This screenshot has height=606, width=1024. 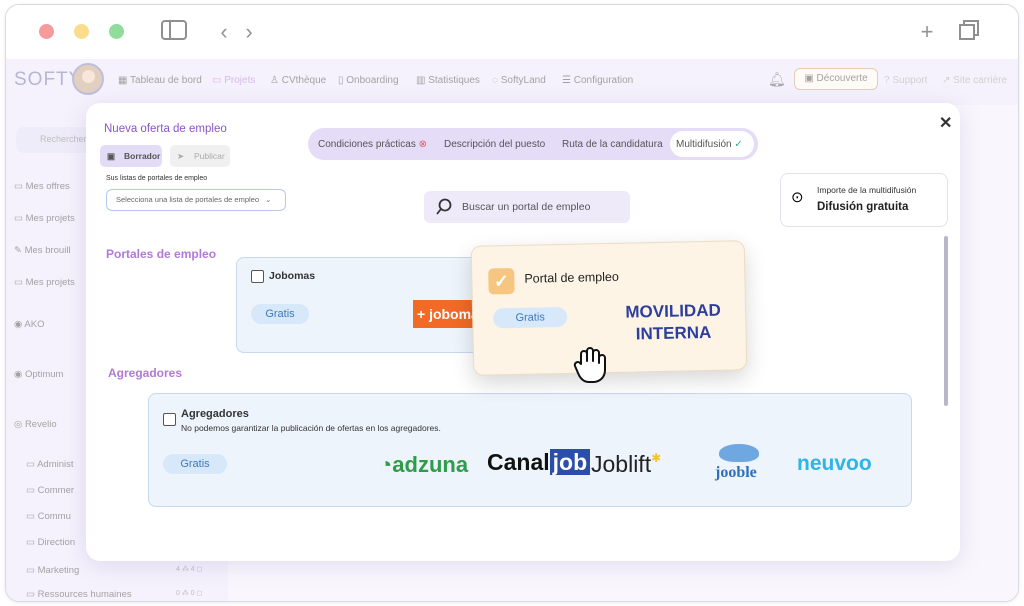 I want to click on adzuna-mark-icon: ◔, so click(x=386, y=464).